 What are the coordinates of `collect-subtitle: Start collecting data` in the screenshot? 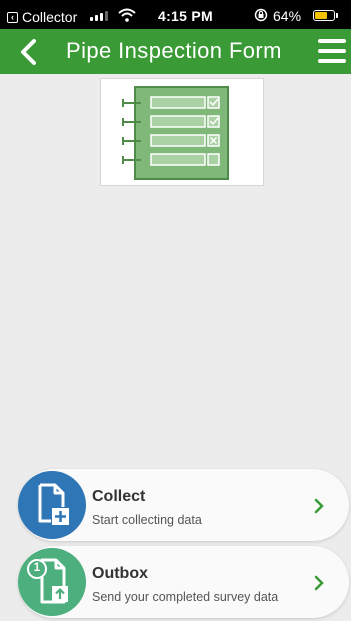 It's located at (147, 520).